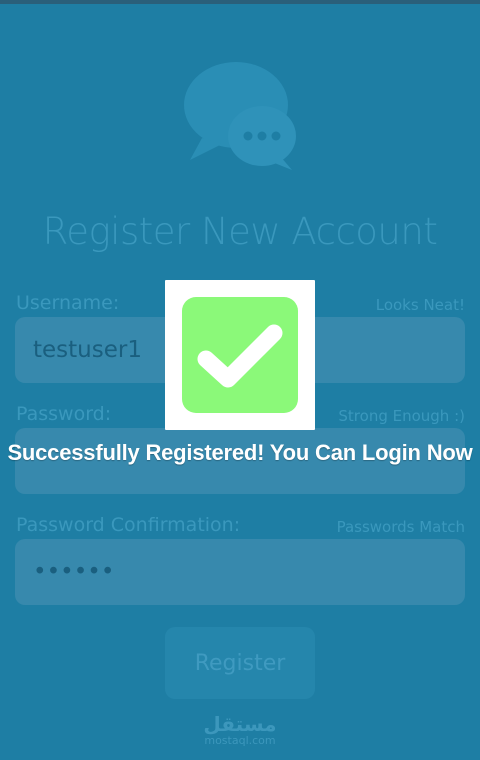 This screenshot has width=480, height=760. Describe the element at coordinates (240, 2) in the screenshot. I see `status-bar` at that location.